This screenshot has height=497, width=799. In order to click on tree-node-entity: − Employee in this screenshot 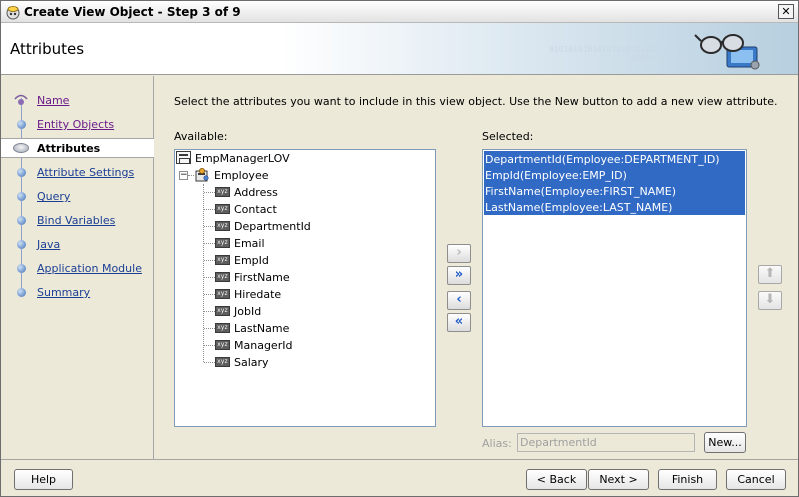, I will do `click(305, 175)`.